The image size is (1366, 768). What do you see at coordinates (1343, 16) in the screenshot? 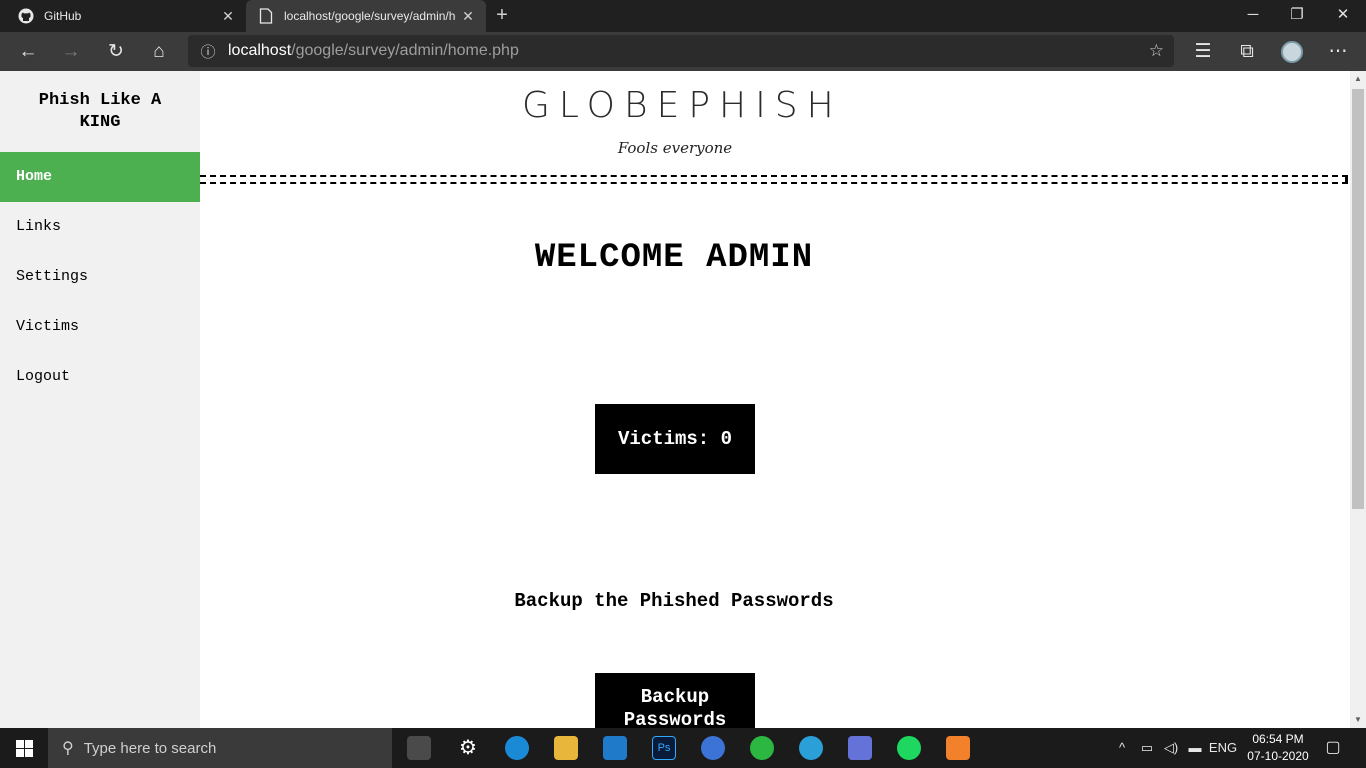
I see `close-window-icon: ✕` at bounding box center [1343, 16].